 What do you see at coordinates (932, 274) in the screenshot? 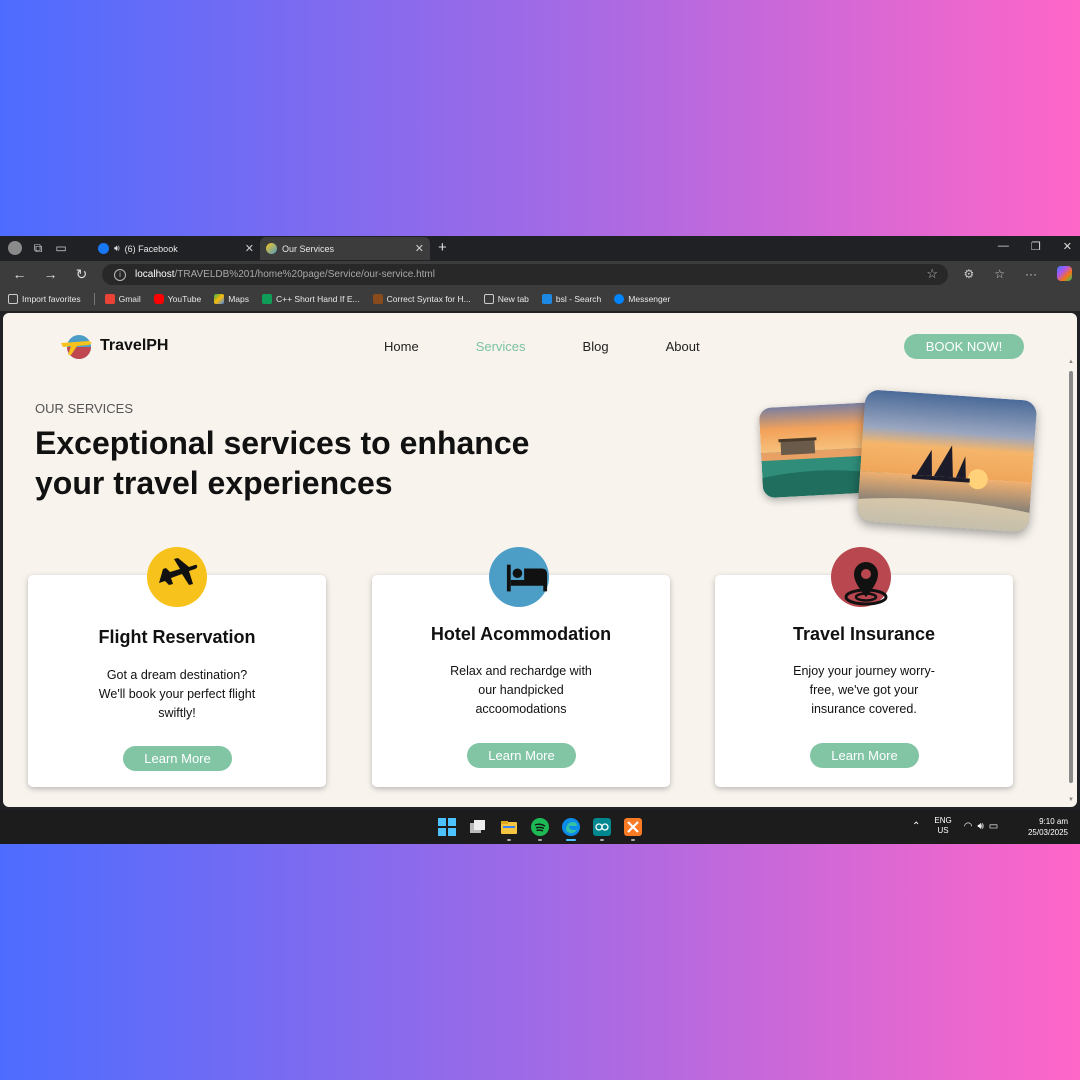
I see `favorite-star-icon: ☆` at bounding box center [932, 274].